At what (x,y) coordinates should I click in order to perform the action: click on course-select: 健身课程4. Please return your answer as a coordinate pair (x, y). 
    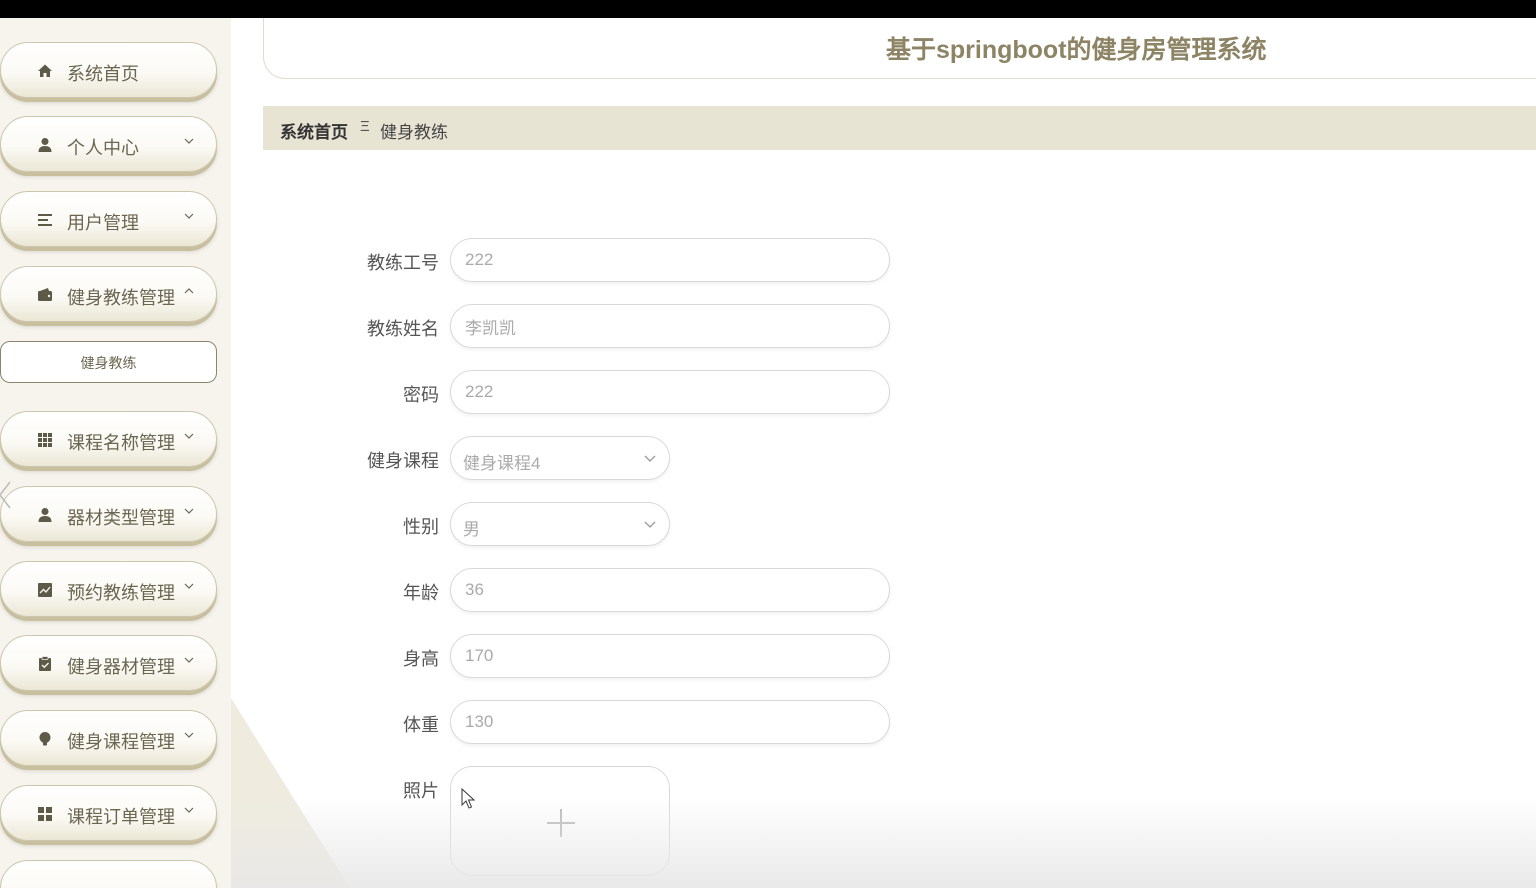
    Looking at the image, I should click on (560, 458).